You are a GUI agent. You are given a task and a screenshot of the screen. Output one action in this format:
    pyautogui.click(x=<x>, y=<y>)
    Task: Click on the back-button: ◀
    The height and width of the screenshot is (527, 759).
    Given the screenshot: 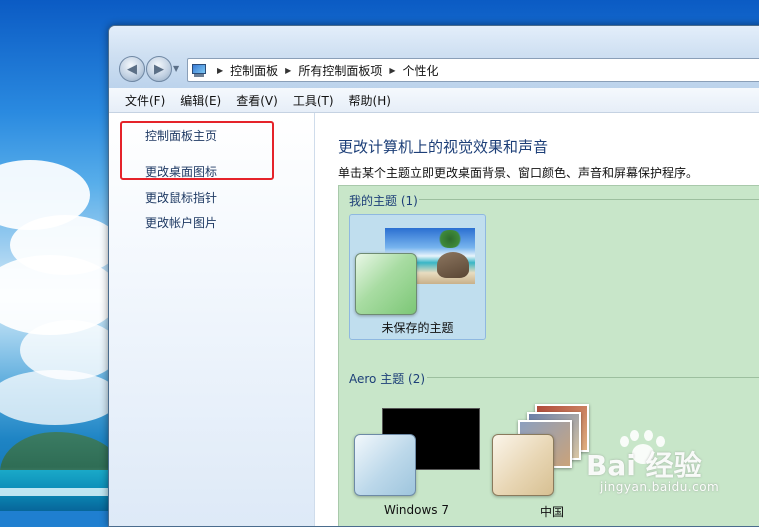 What is the action you would take?
    pyautogui.click(x=132, y=69)
    